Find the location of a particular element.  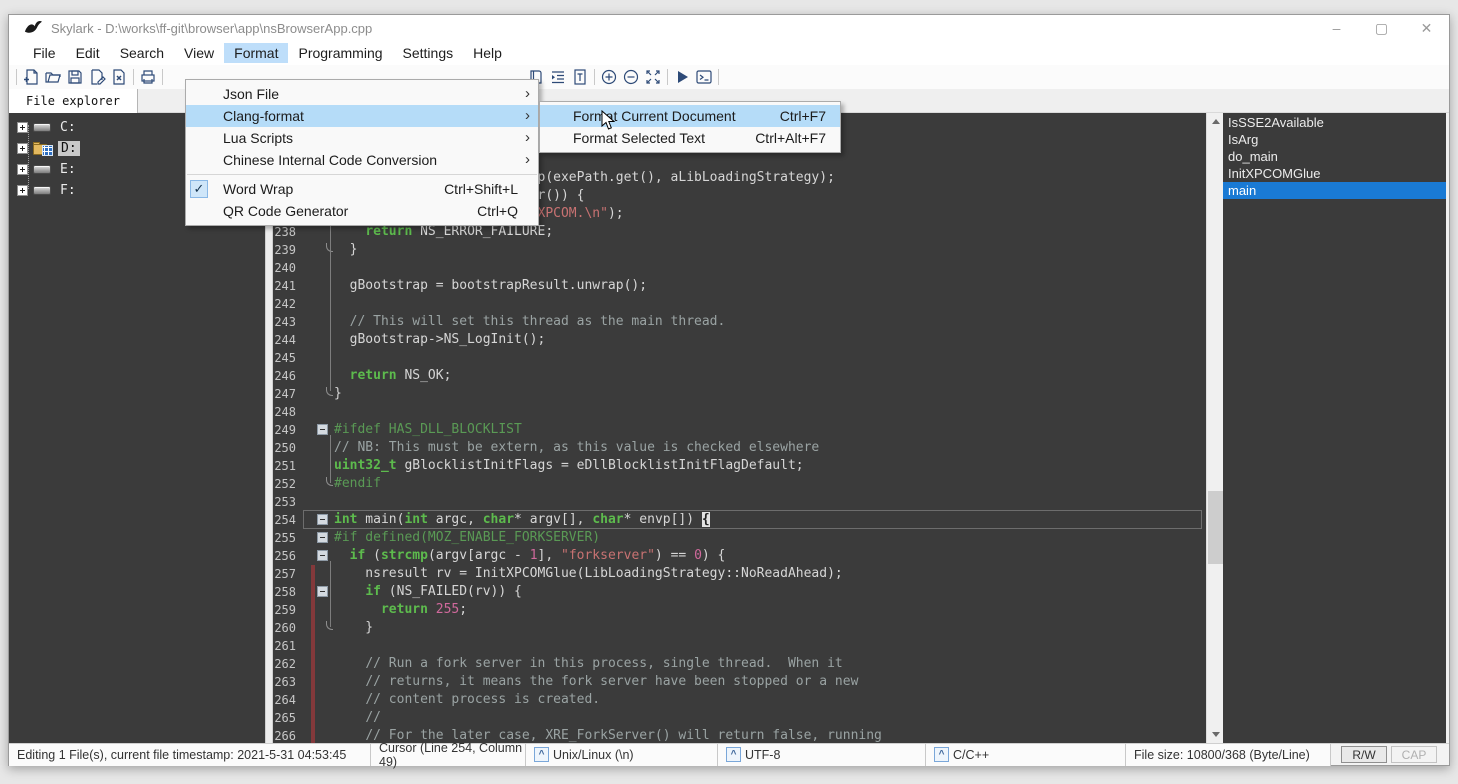

drive-item-f: F: is located at coordinates (48, 190).